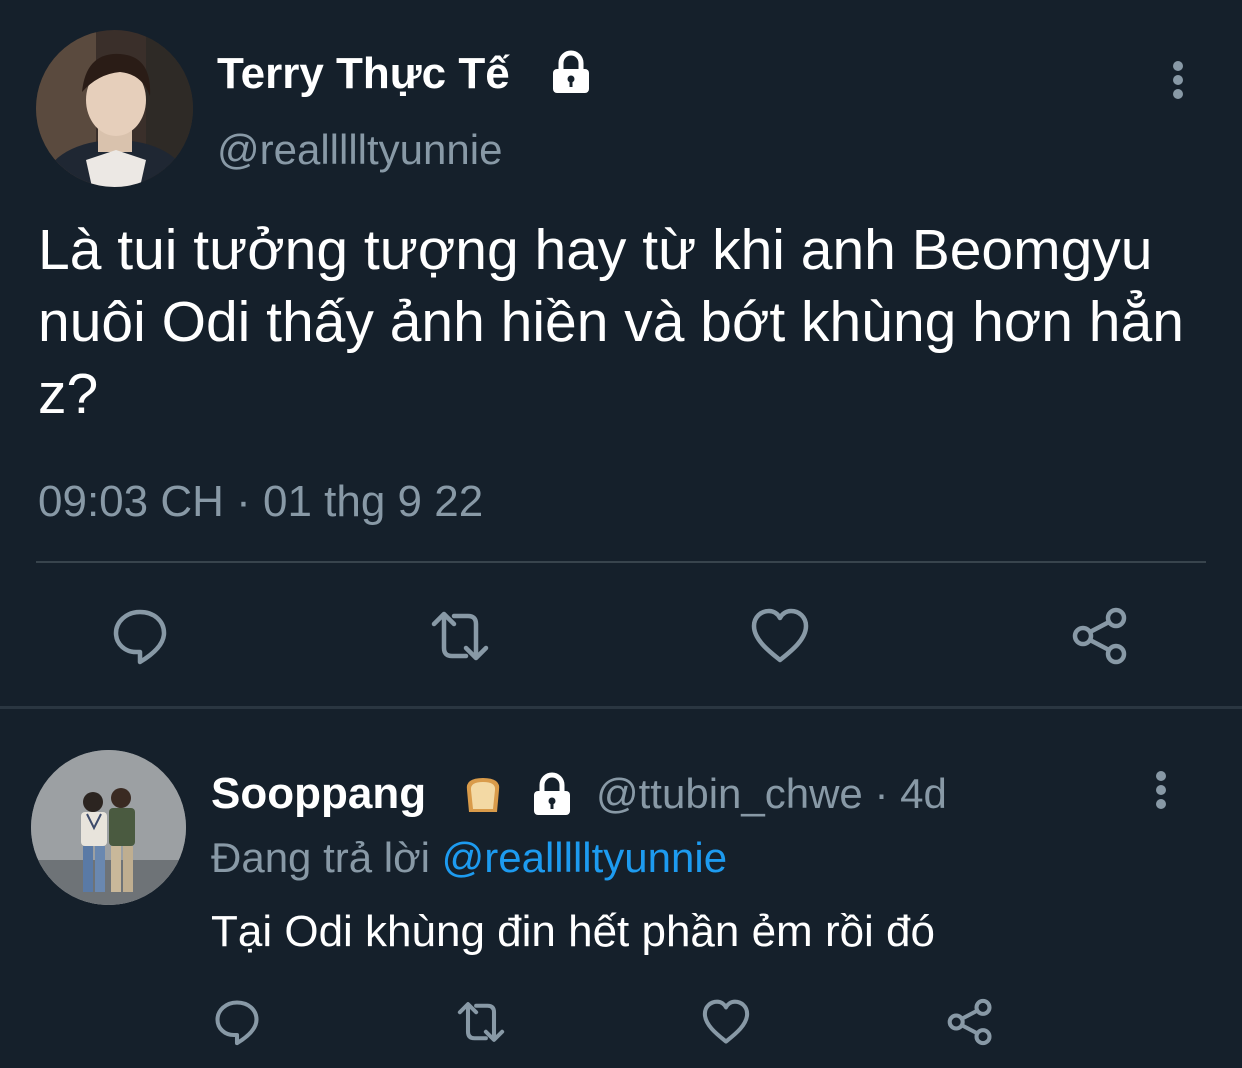 Image resolution: width=1242 pixels, height=1068 pixels. I want to click on reply-handle-time: @ttubin_chwe · 4d, so click(771, 794).